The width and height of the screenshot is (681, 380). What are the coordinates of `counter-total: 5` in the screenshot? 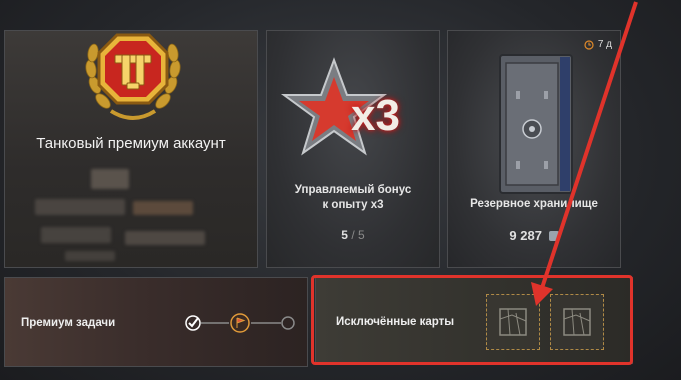 It's located at (361, 235).